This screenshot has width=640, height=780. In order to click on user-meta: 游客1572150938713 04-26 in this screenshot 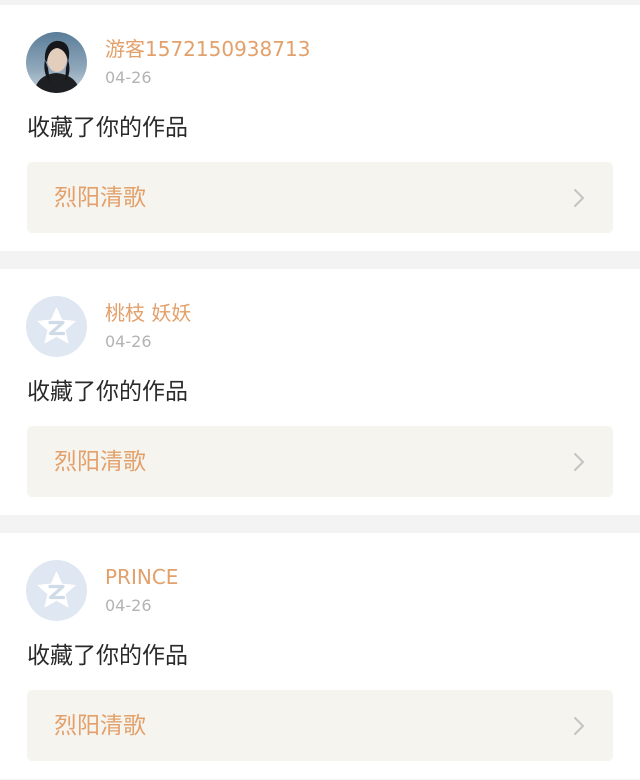, I will do `click(207, 62)`.